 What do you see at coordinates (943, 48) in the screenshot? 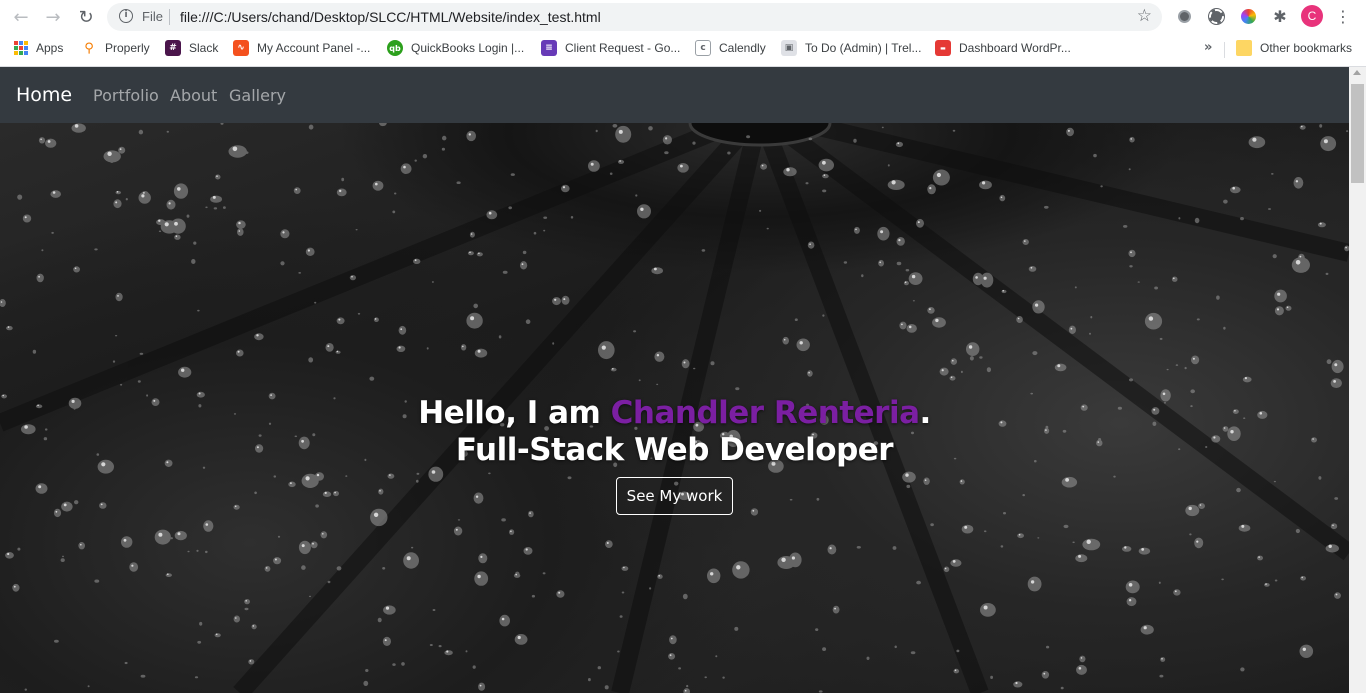
I see `wordpress-icon: ▬` at bounding box center [943, 48].